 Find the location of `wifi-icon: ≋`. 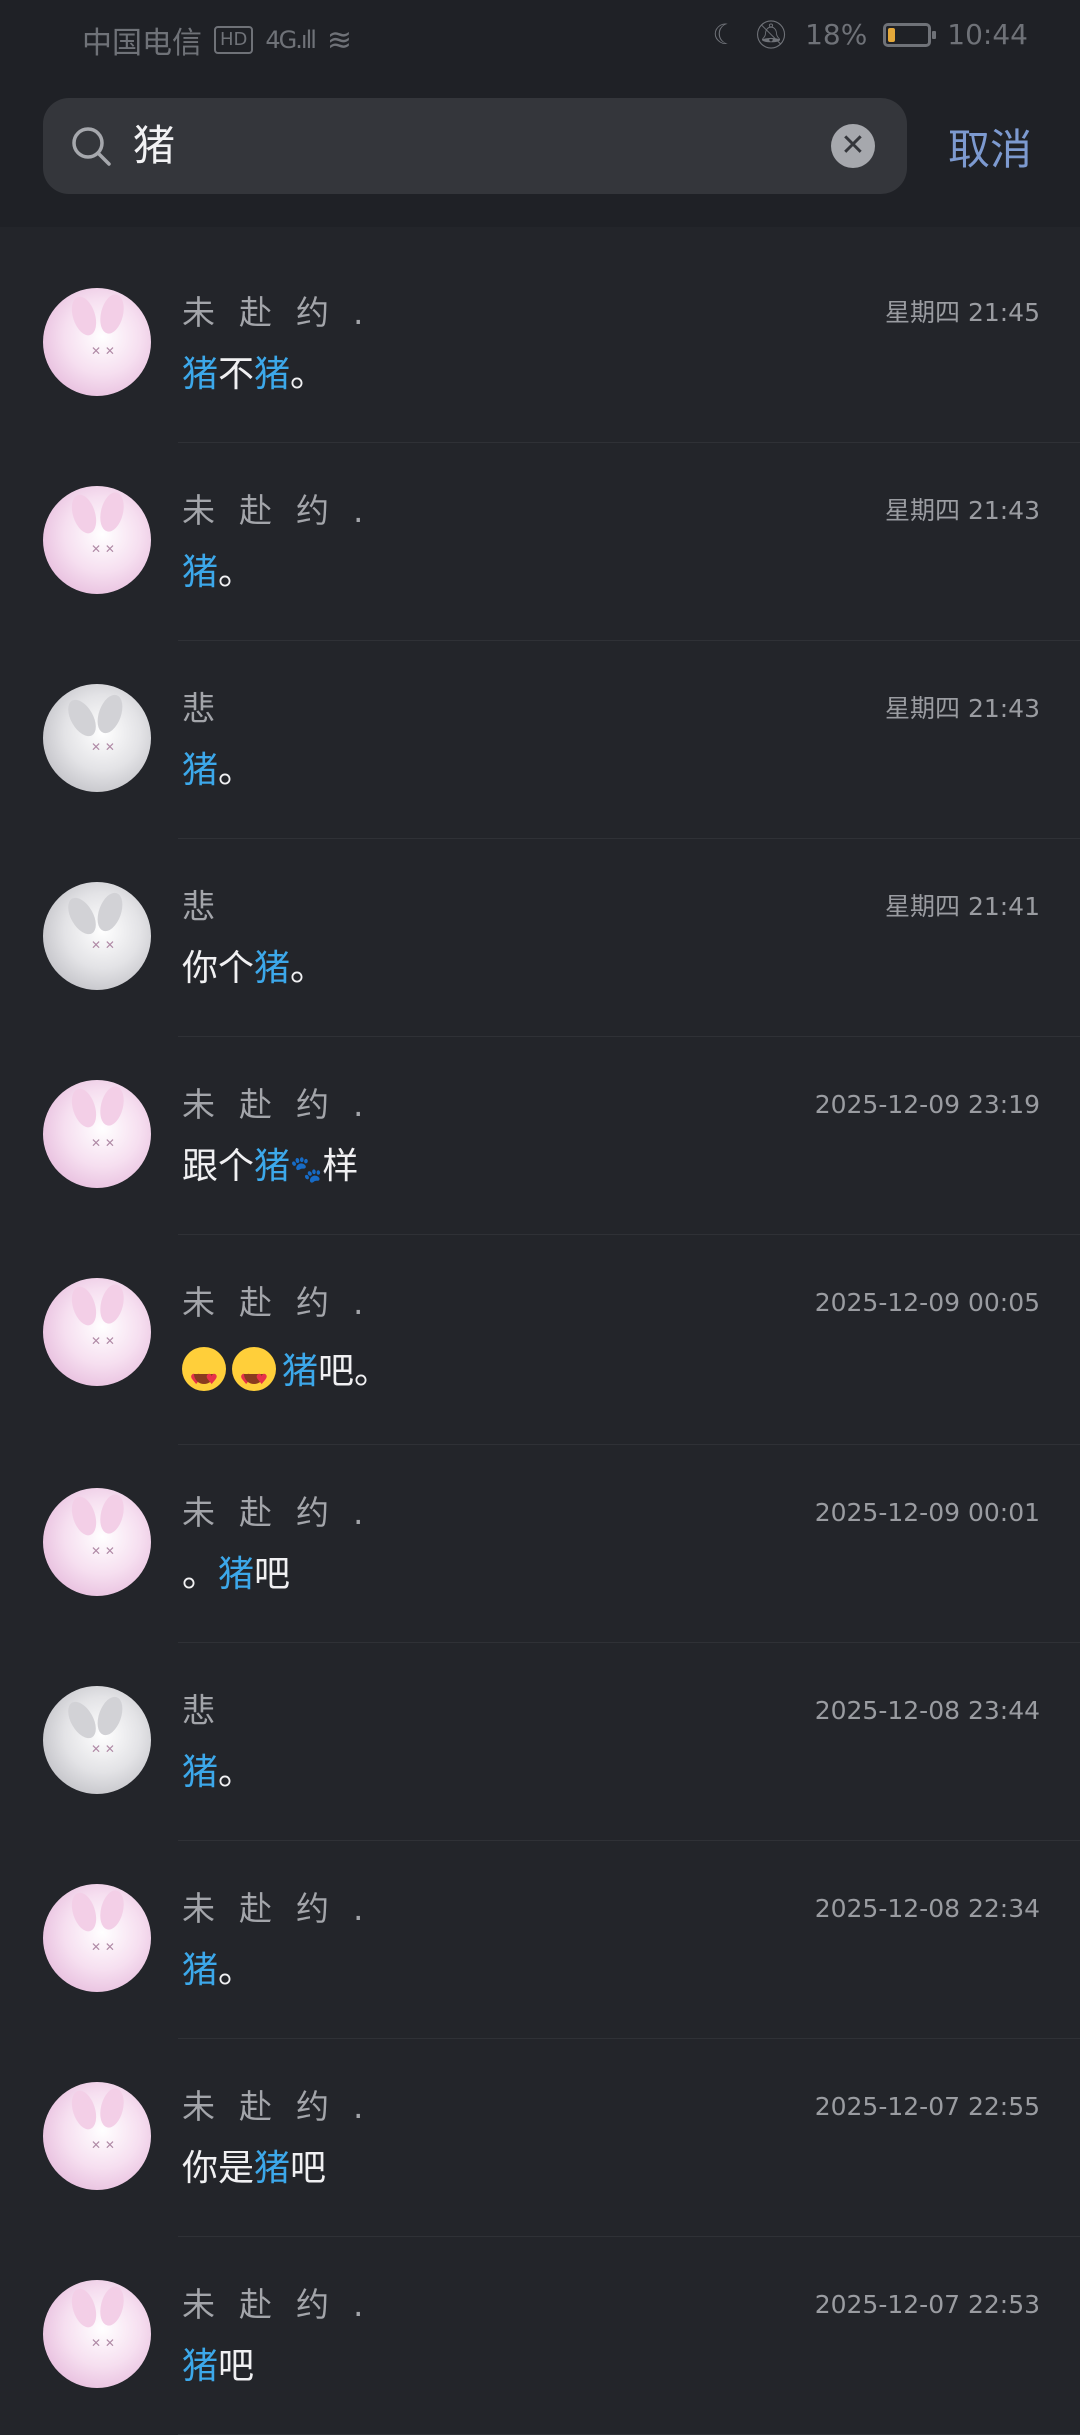

wifi-icon: ≋ is located at coordinates (339, 40).